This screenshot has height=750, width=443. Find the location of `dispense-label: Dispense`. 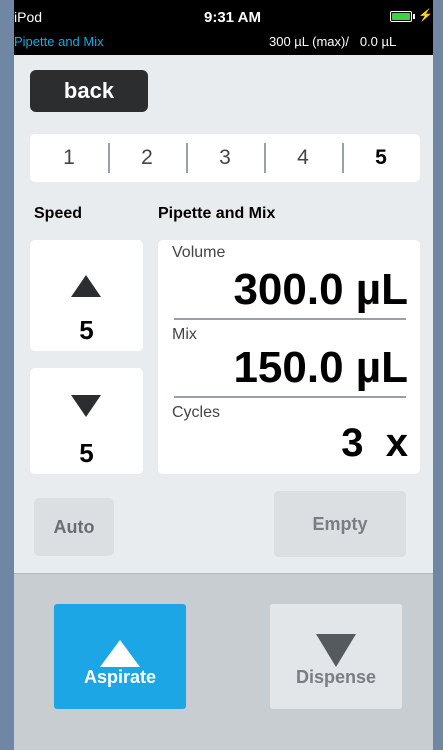

dispense-label: Dispense is located at coordinates (336, 677).